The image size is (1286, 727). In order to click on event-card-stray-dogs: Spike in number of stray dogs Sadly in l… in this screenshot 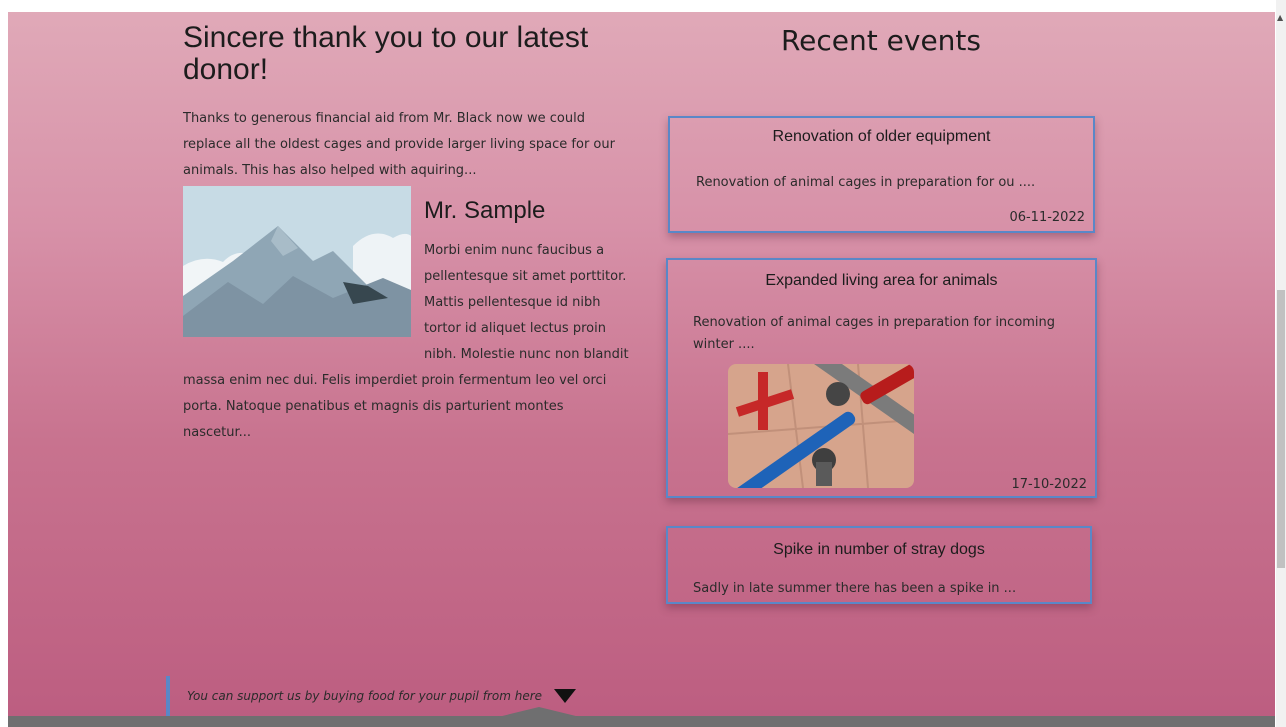, I will do `click(879, 565)`.